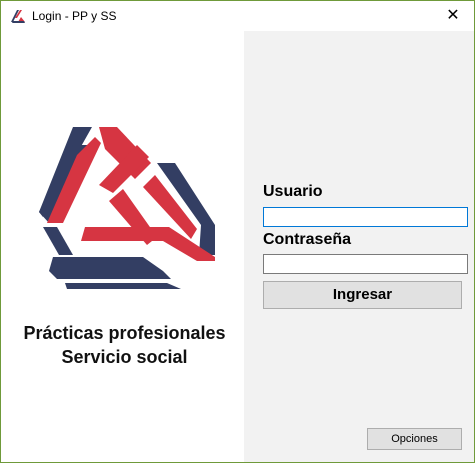 This screenshot has height=463, width=475. Describe the element at coordinates (124, 333) in the screenshot. I see `program-title-line1: Prácticas profesionales` at that location.